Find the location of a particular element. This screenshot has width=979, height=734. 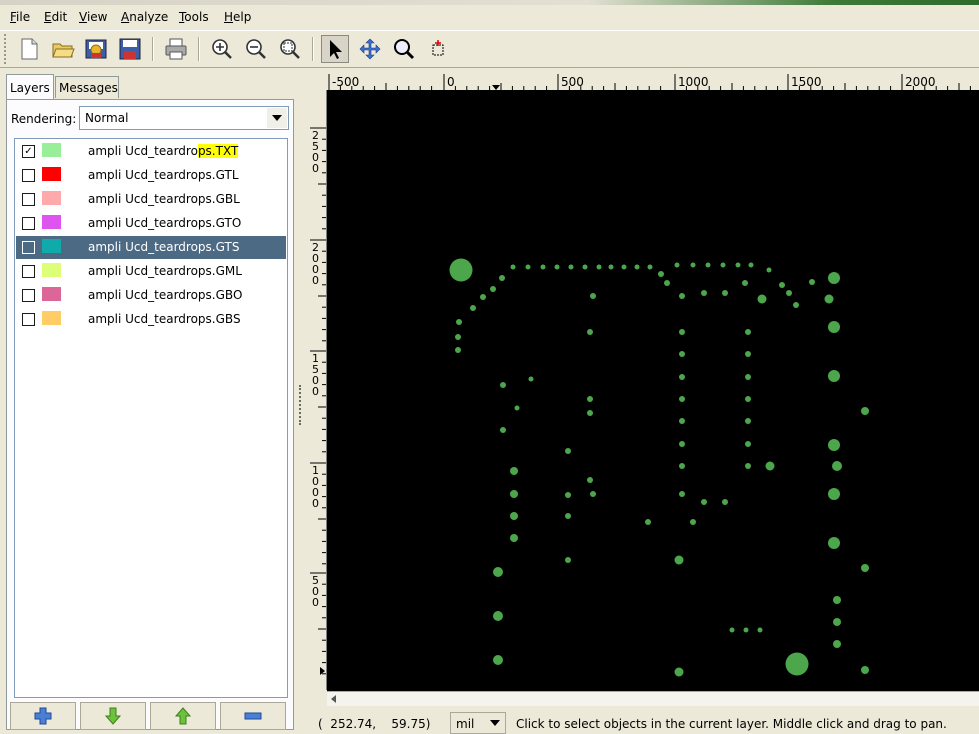

arrow-pointer-icon is located at coordinates (336, 49).